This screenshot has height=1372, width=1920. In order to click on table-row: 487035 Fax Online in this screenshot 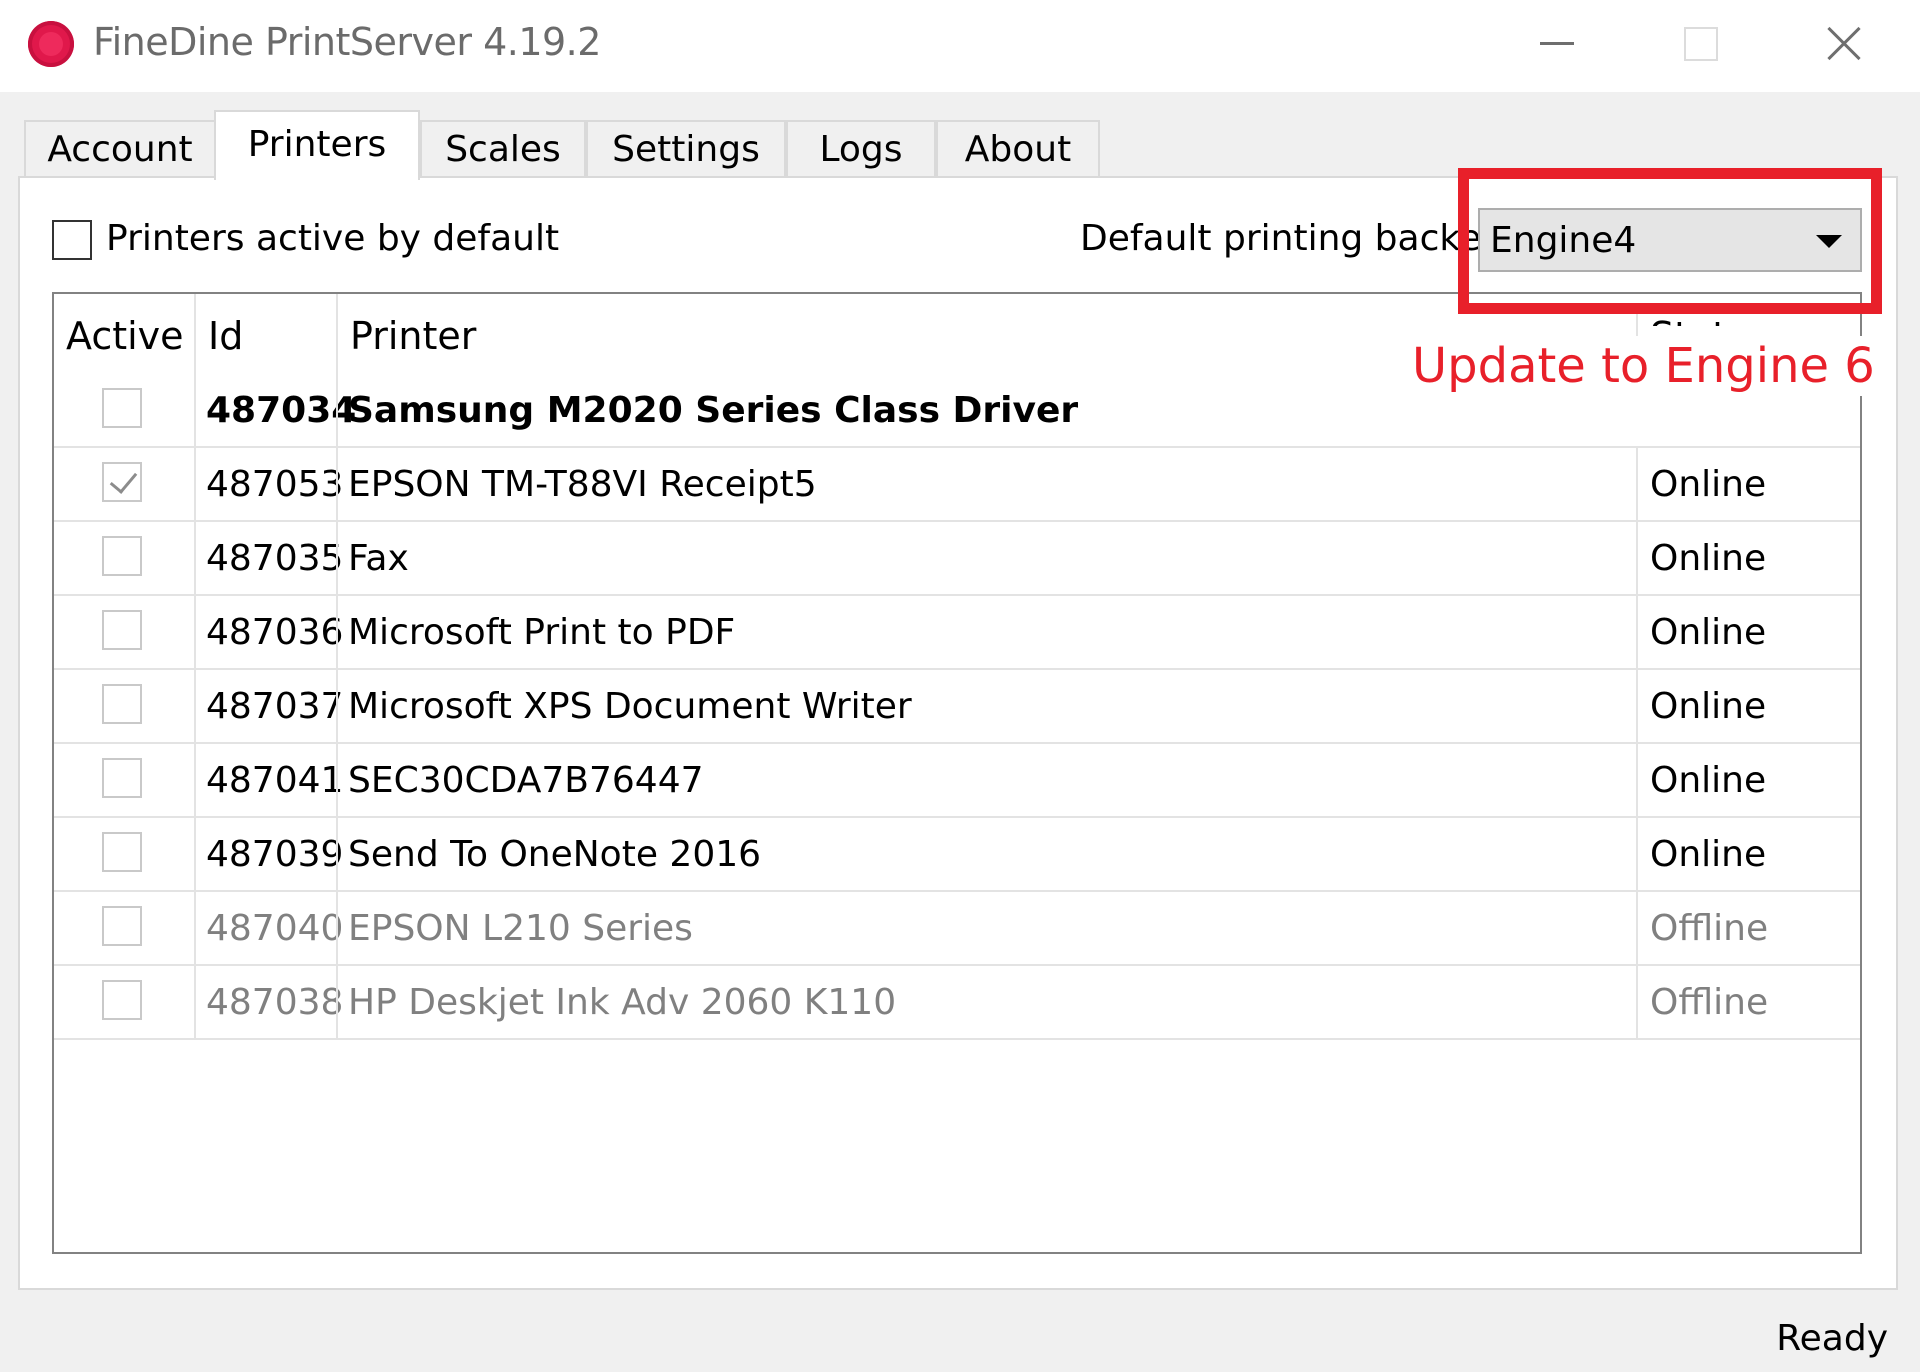, I will do `click(957, 559)`.